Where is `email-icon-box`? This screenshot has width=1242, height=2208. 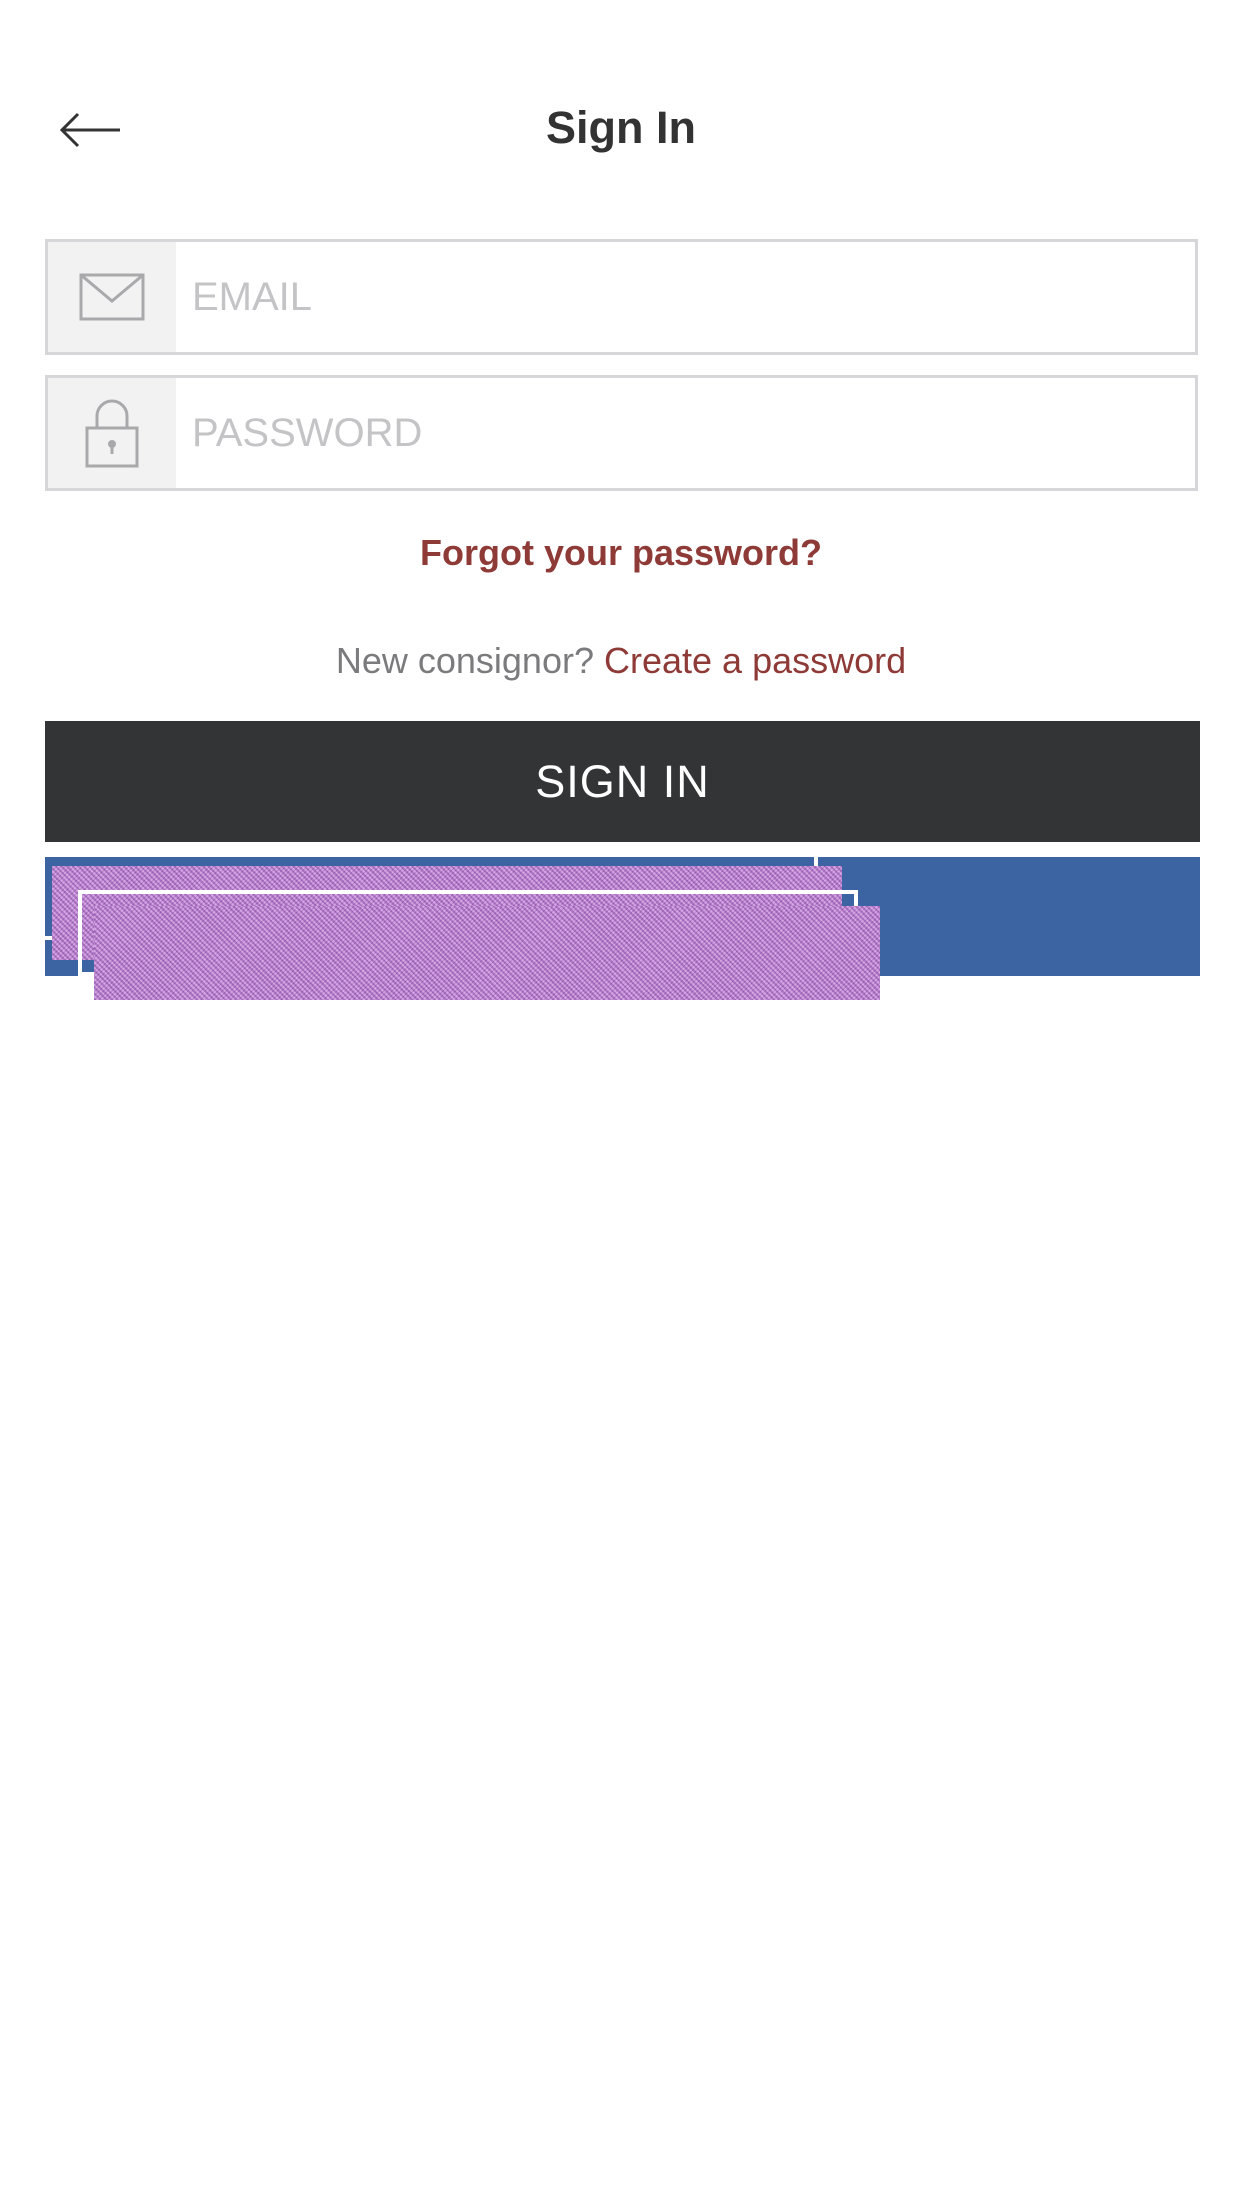
email-icon-box is located at coordinates (112, 297).